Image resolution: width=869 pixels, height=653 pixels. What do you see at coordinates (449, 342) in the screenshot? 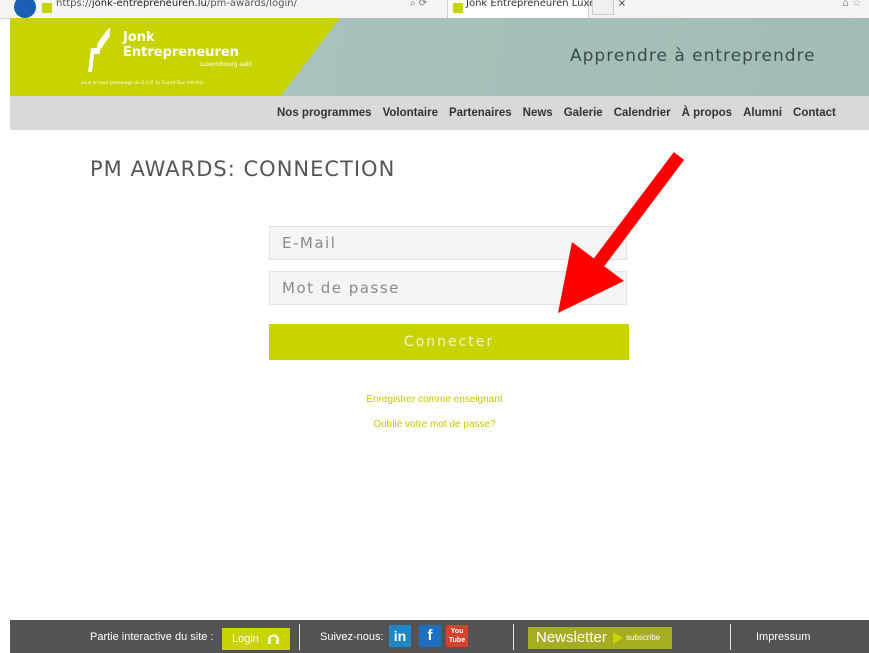
I see `connect-button: Connecter` at bounding box center [449, 342].